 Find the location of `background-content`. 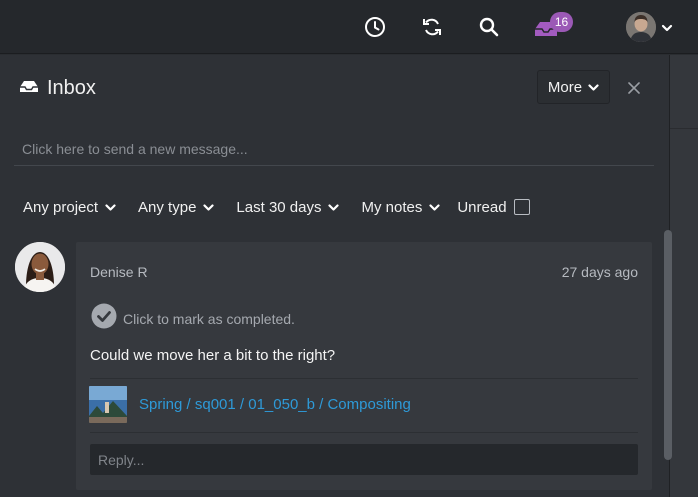

background-content is located at coordinates (684, 276).